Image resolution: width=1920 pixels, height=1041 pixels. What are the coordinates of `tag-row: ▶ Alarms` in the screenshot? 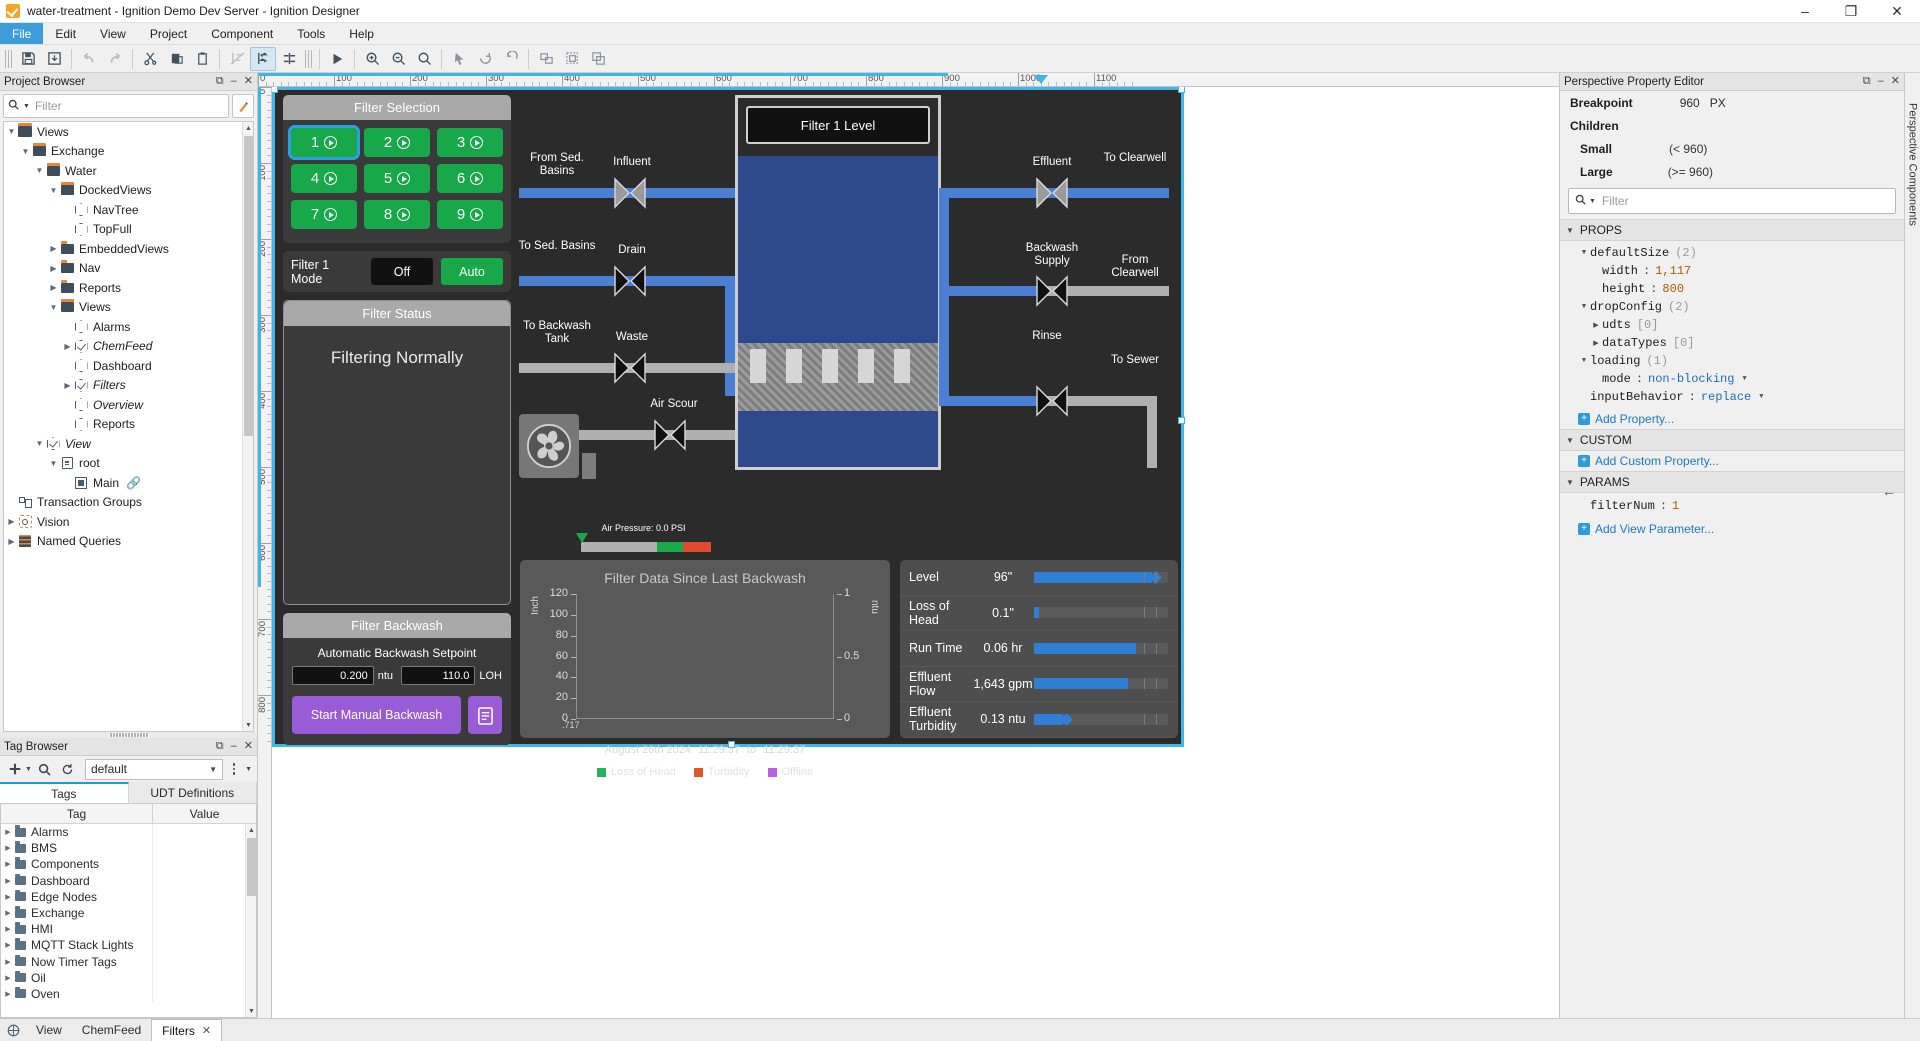 It's located at (128, 832).